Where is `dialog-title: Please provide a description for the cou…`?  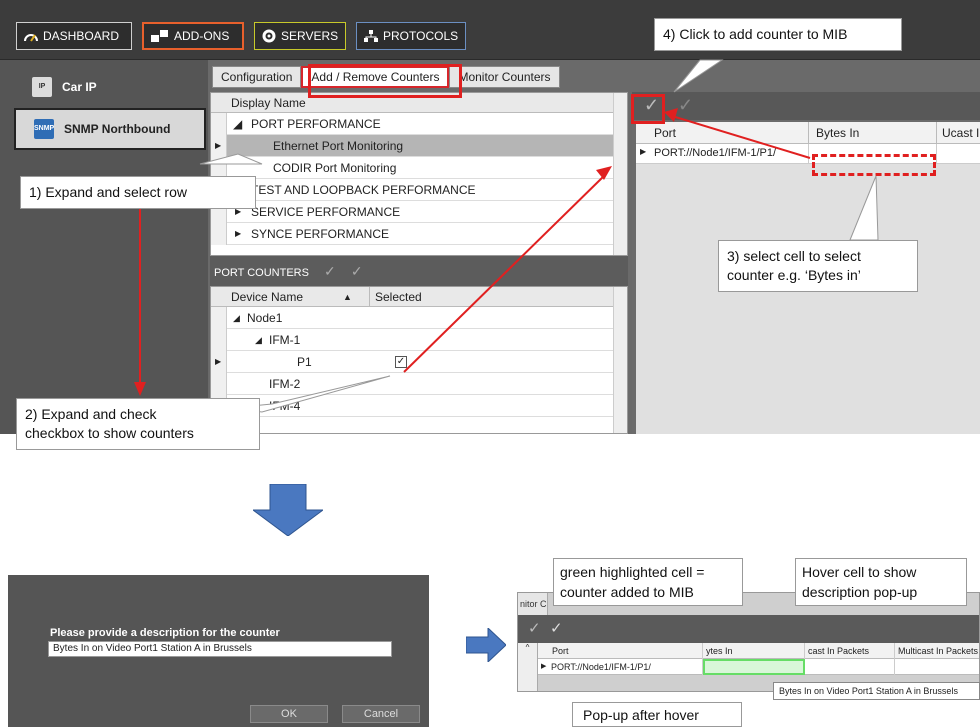
dialog-title: Please provide a description for the cou… is located at coordinates (165, 633).